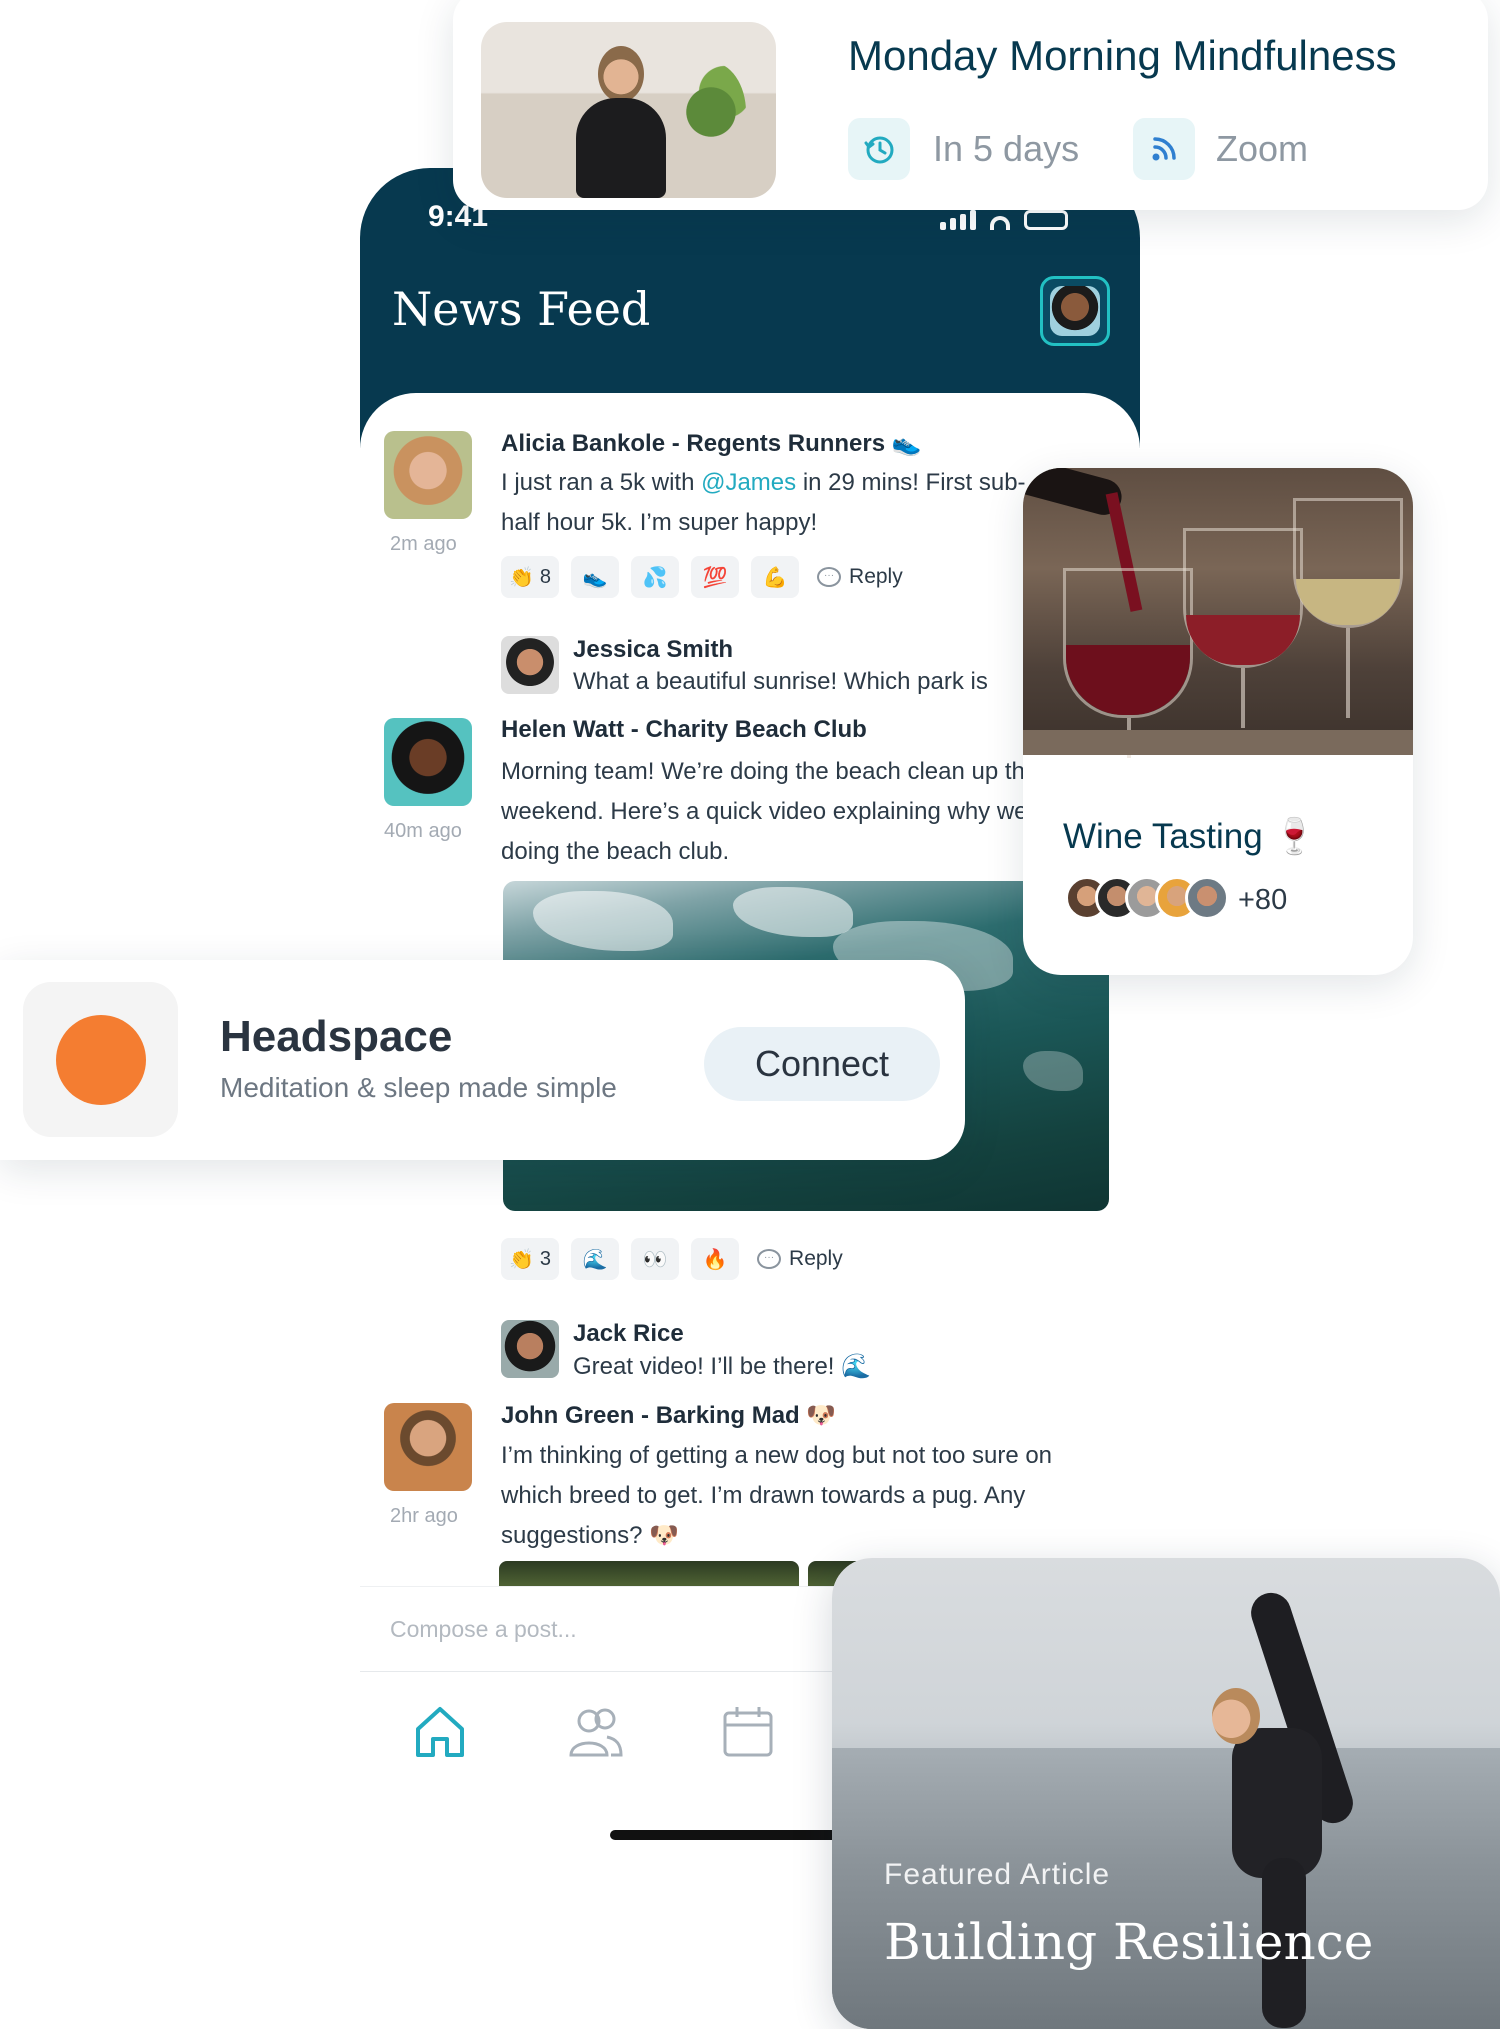  I want to click on reaction-emoji: 💪, so click(775, 577).